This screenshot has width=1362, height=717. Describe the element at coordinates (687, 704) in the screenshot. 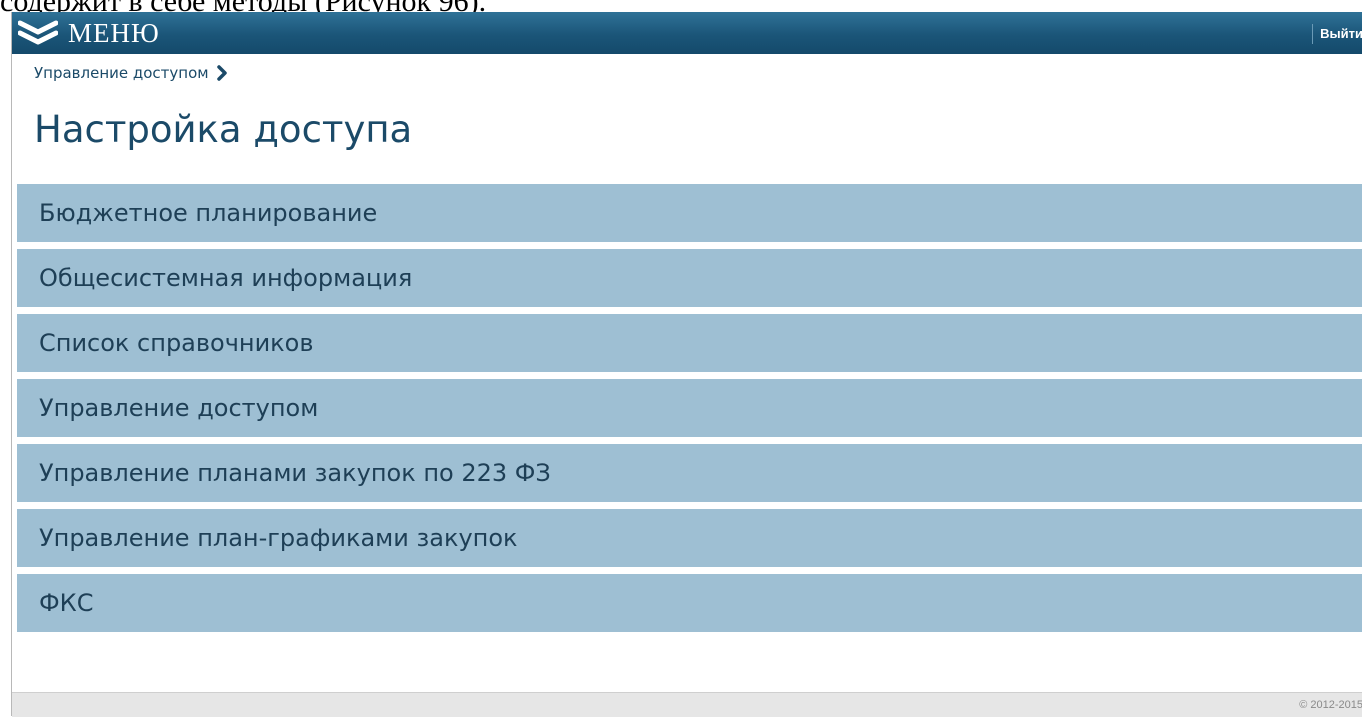

I see `footer: © 2012-2015` at that location.